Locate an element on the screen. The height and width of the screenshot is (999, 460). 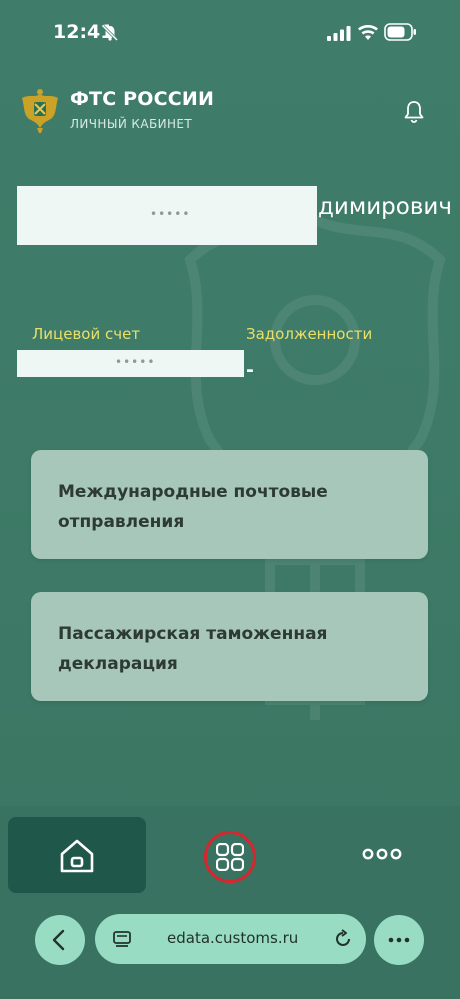
service-card-postal: Международные почтовые отправления is located at coordinates (229, 504).